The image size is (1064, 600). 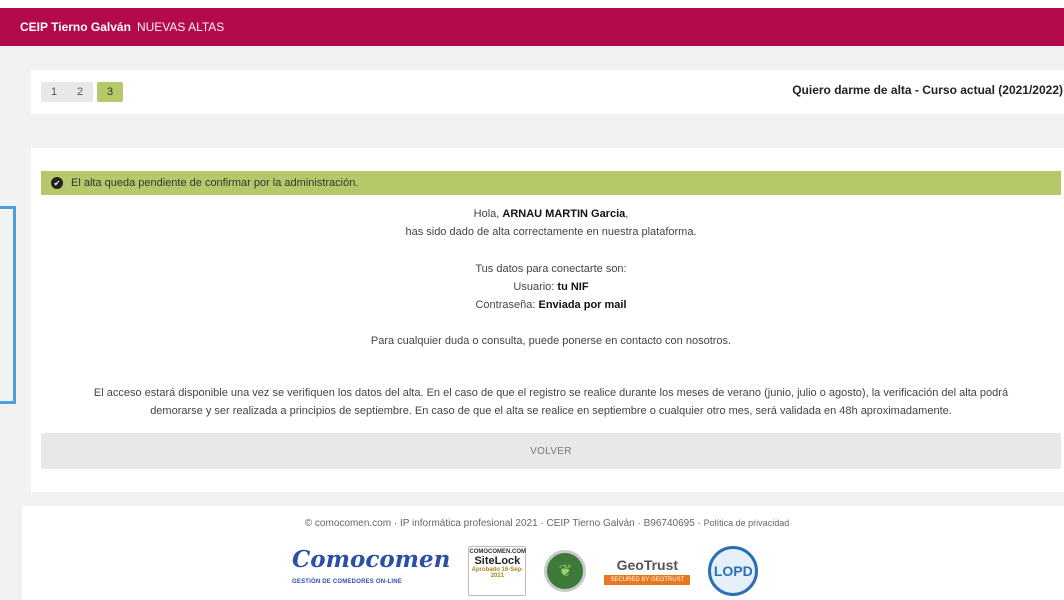 I want to click on check-circle-icon: ✔, so click(x=57, y=183).